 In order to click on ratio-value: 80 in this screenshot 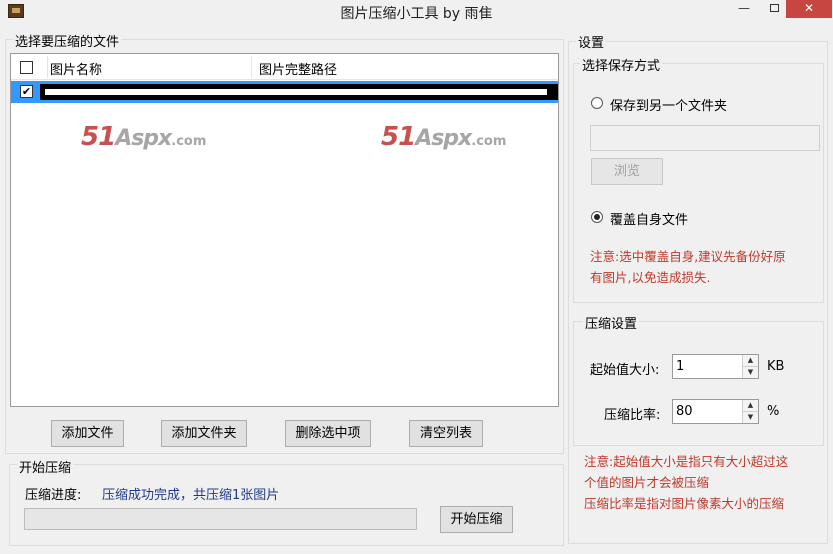, I will do `click(684, 411)`.